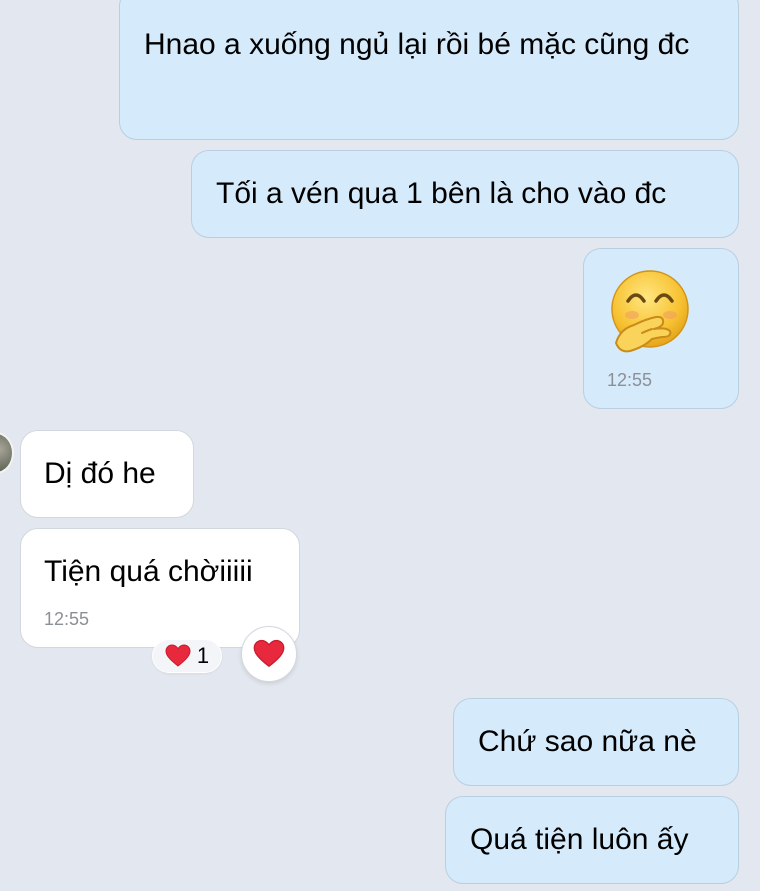  Describe the element at coordinates (650, 311) in the screenshot. I see `embarrassed-giggle-face-icon` at that location.